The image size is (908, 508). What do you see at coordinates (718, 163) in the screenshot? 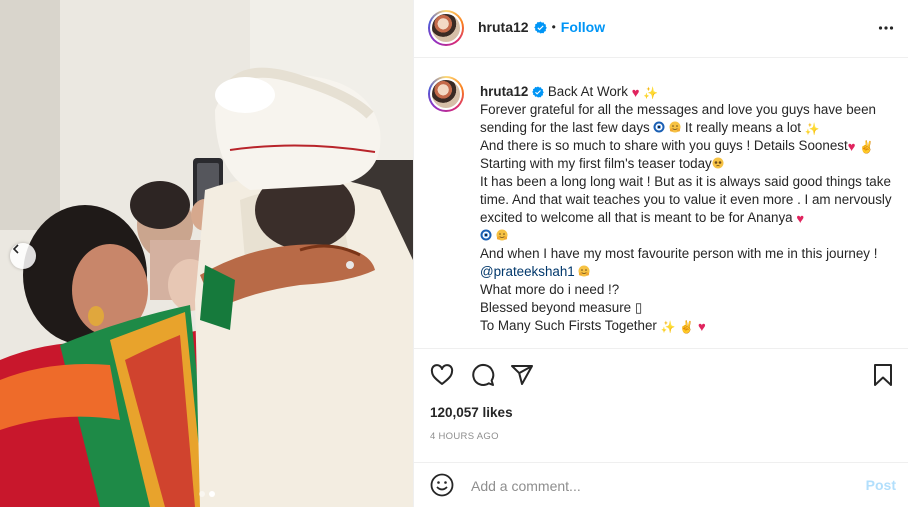
I see `pleading-face-emoji-icon` at bounding box center [718, 163].